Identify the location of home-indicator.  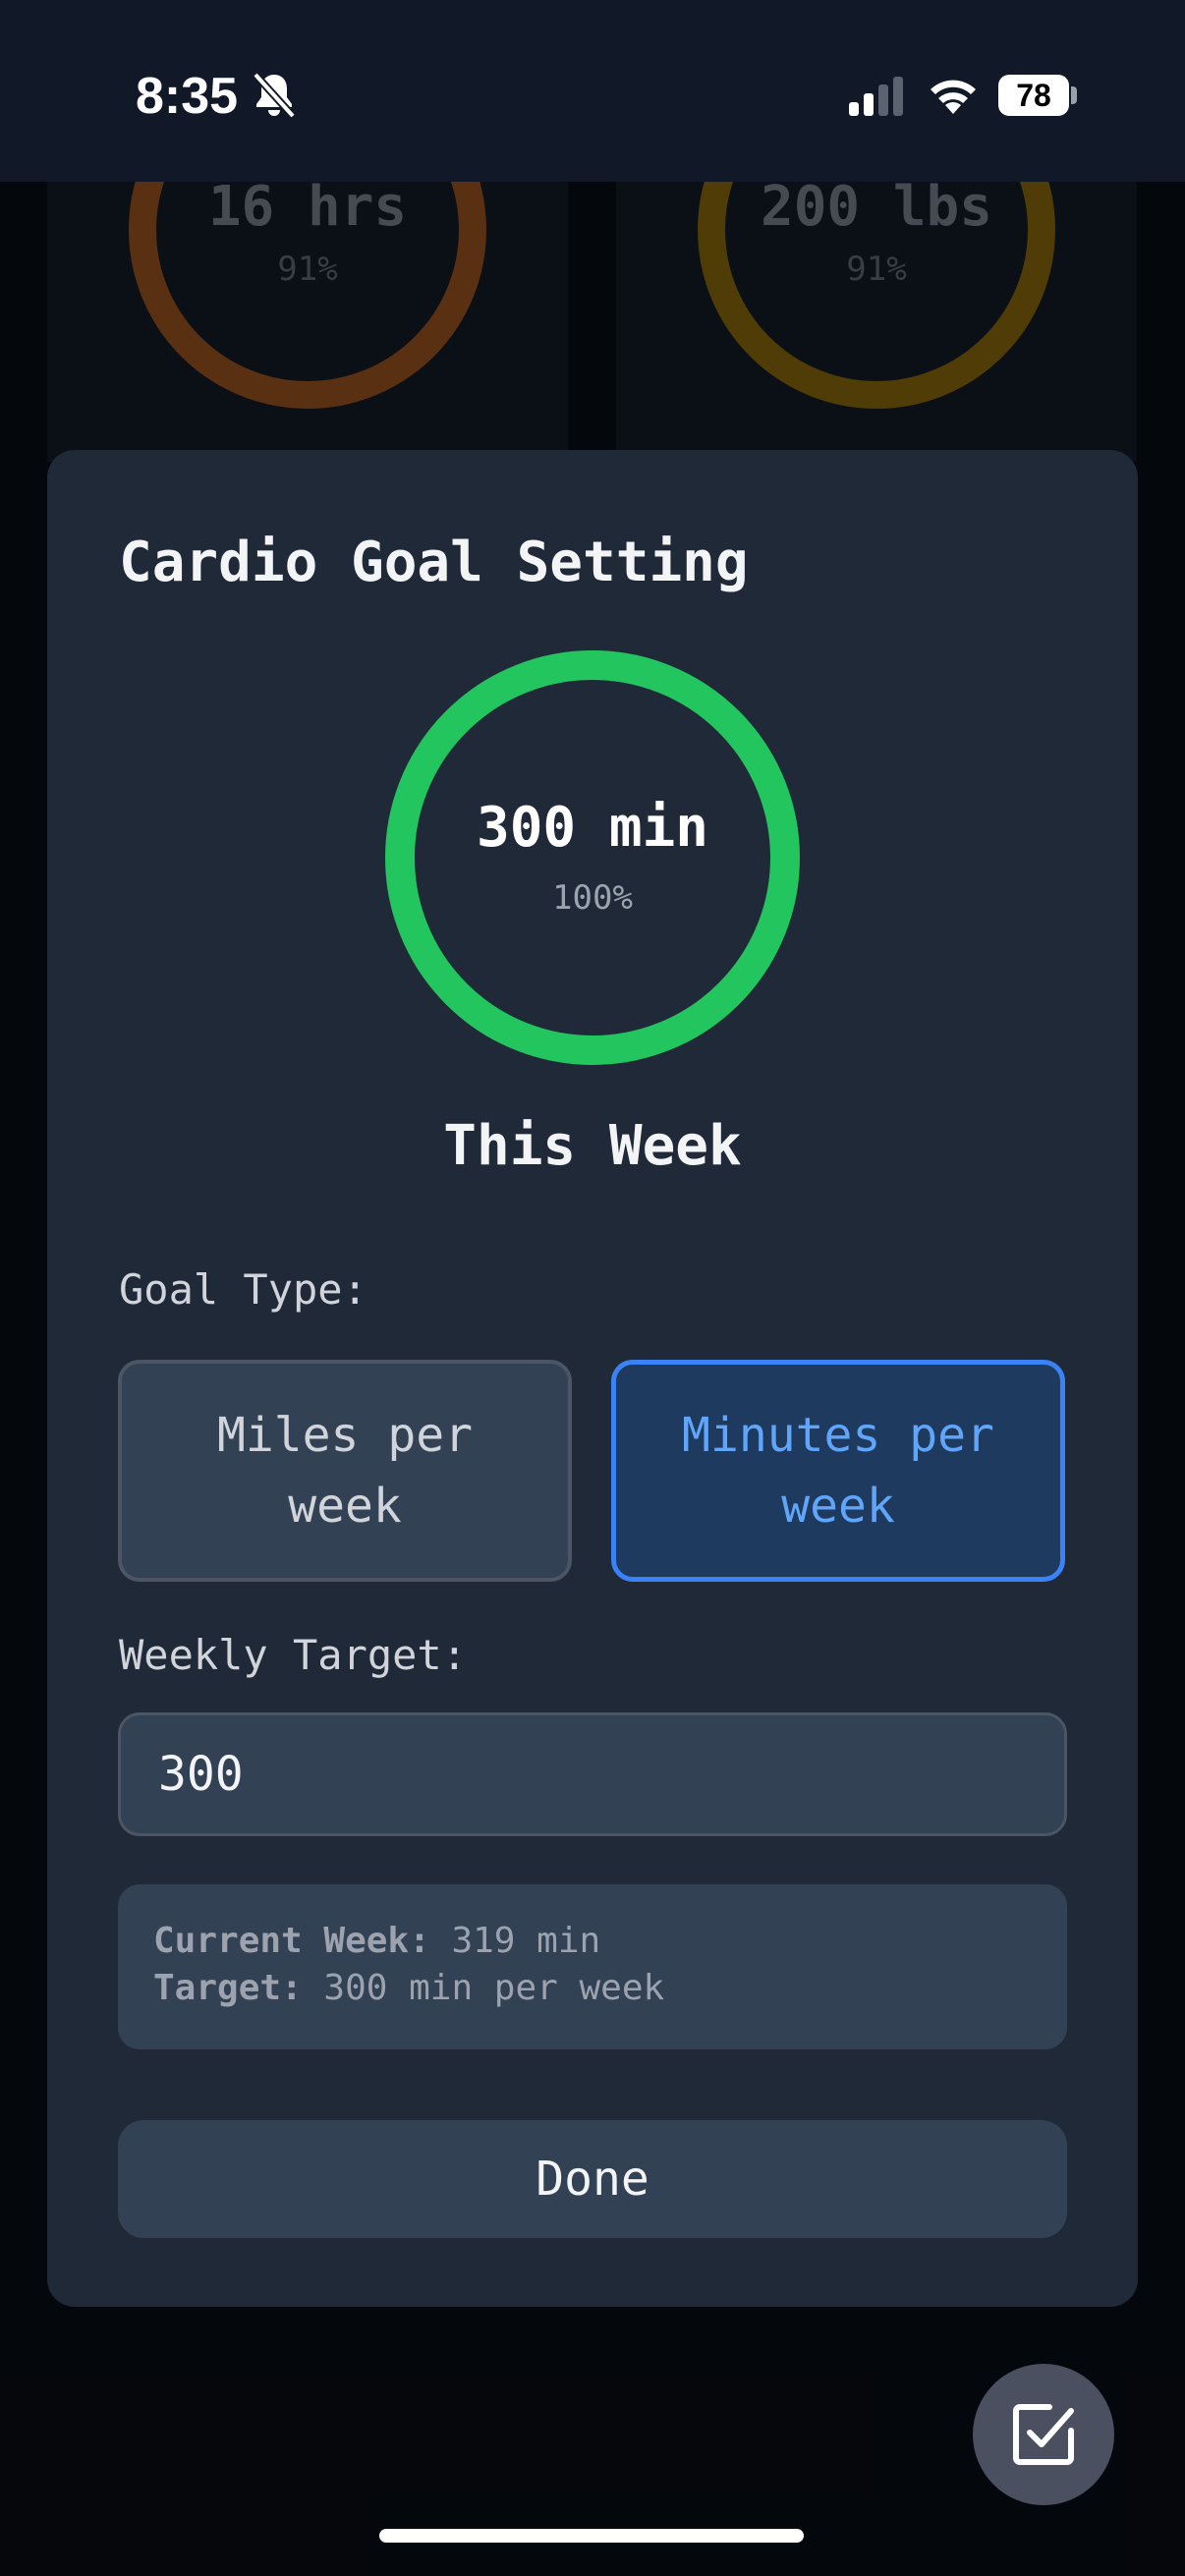
(592, 2536).